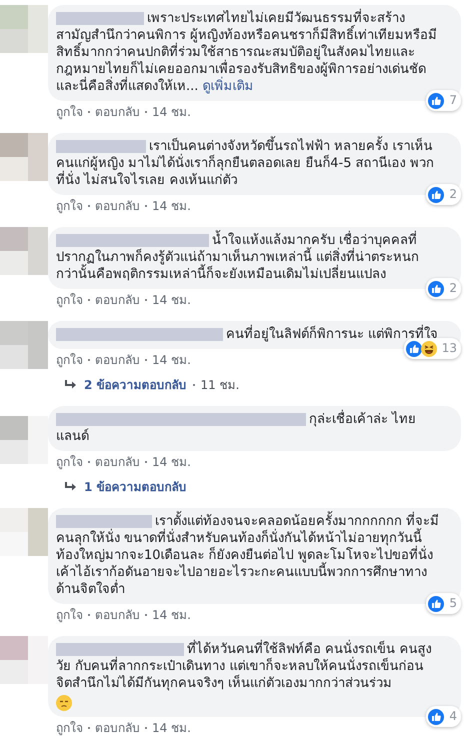 This screenshot has width=467, height=753. I want to click on timestamp: 11 ชม., so click(220, 385).